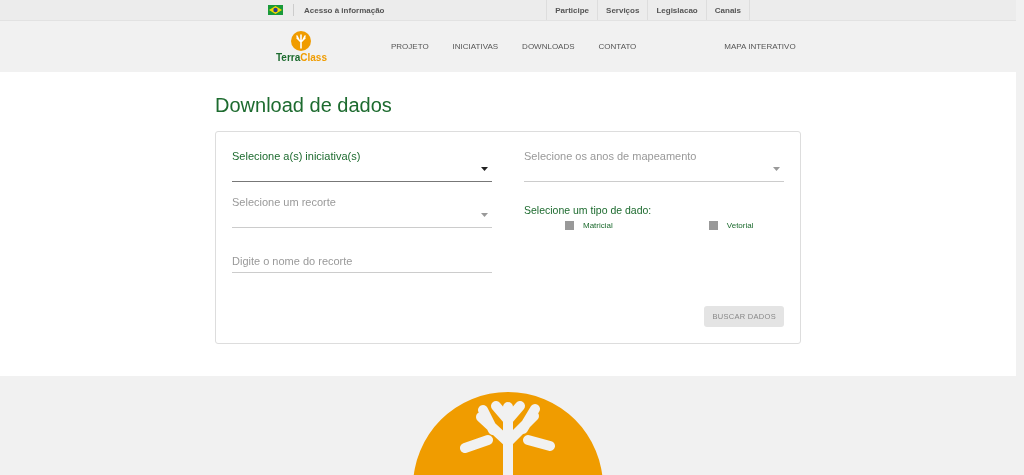  What do you see at coordinates (676, 10) in the screenshot?
I see `gov-bar-link: Legislacao` at bounding box center [676, 10].